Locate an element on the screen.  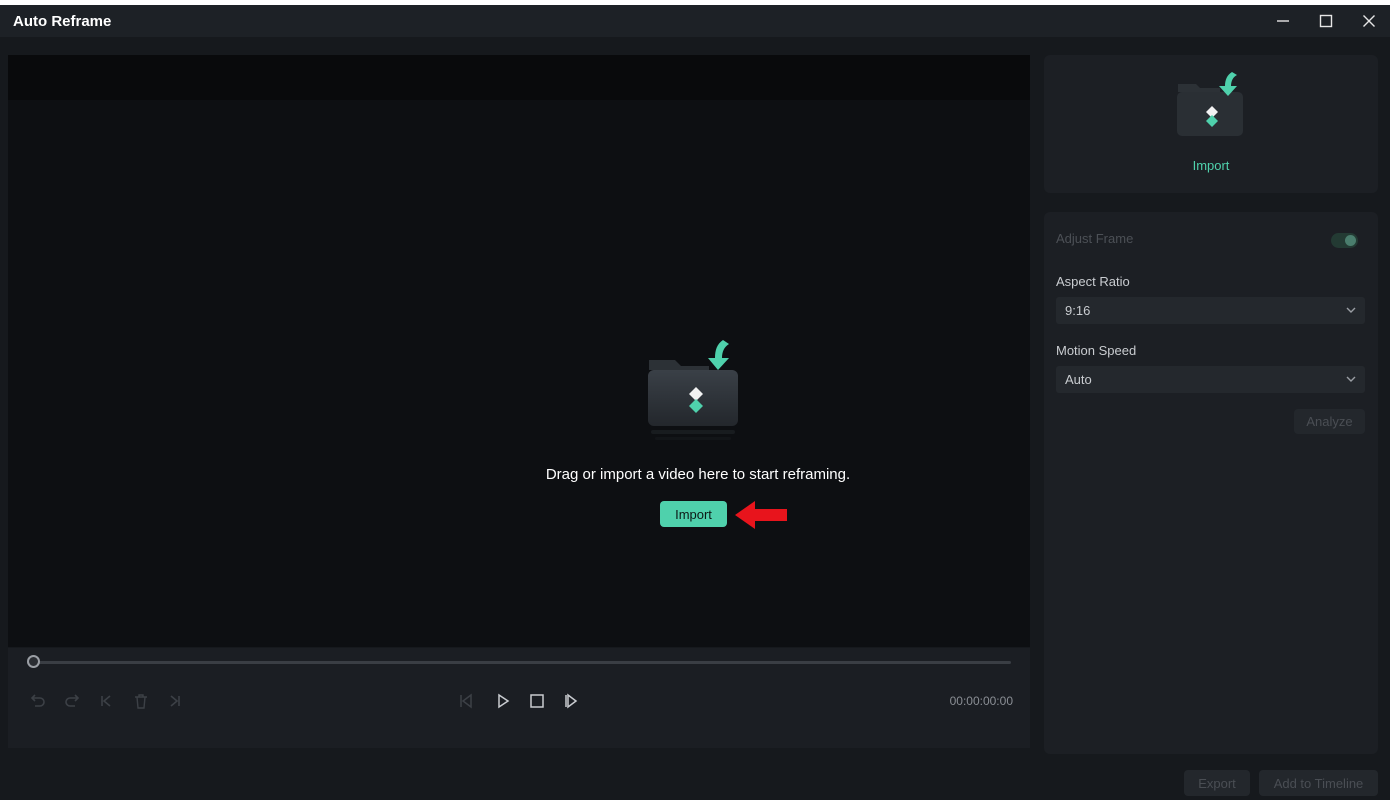
analyze-button: Analyze is located at coordinates (1329, 421).